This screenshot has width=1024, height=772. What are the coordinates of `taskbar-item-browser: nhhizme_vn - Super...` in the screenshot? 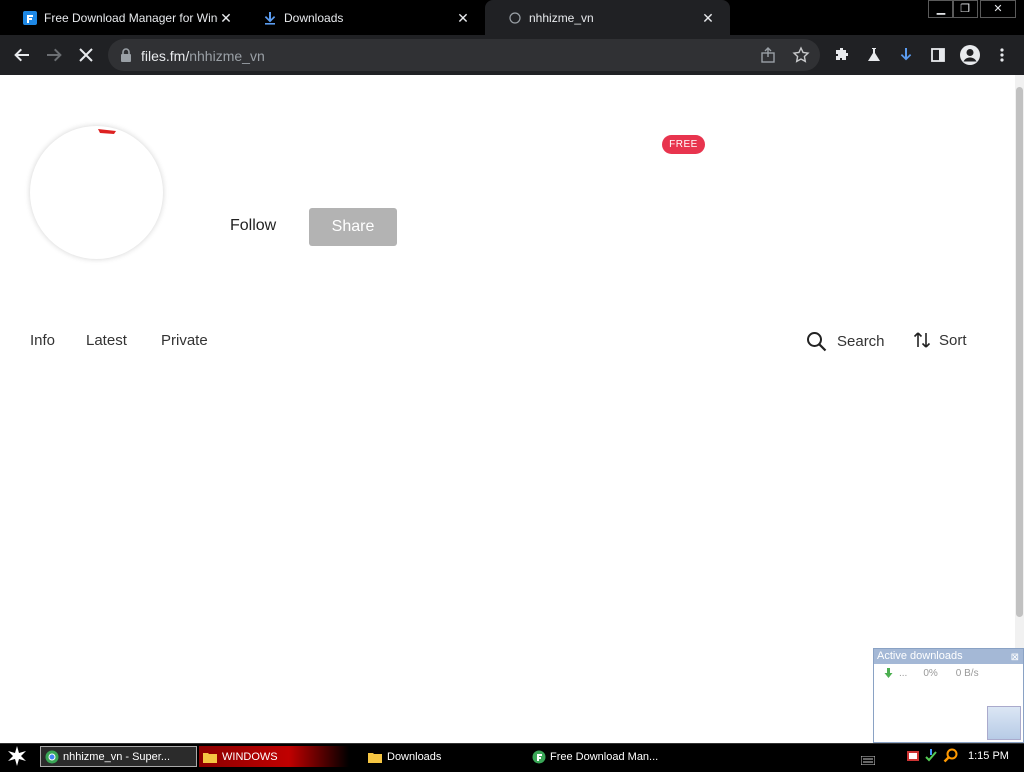 It's located at (118, 756).